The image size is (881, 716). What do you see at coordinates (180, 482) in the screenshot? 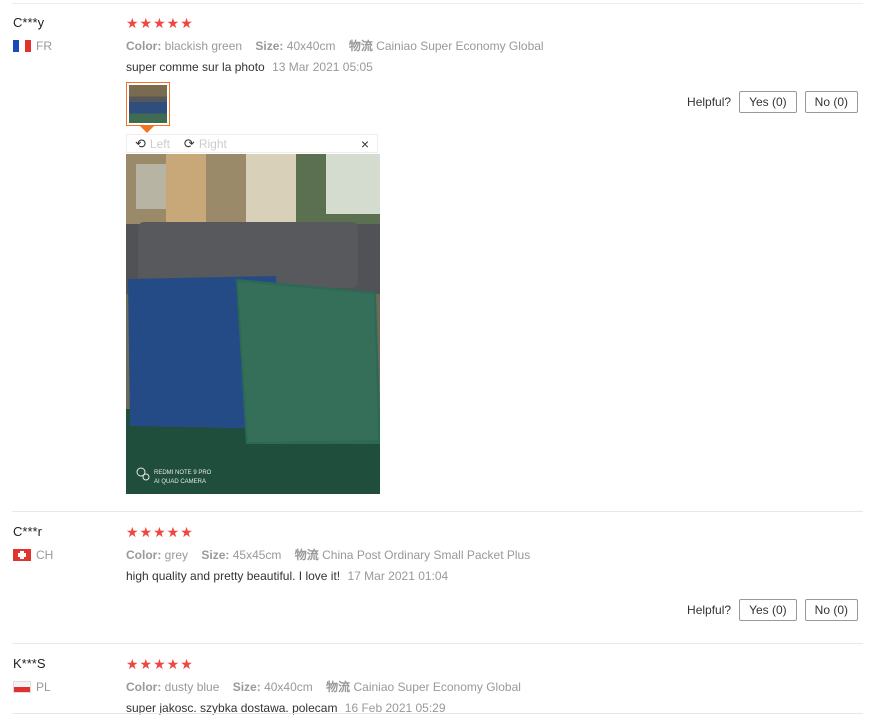
I see `photo-caption-line2: AI QUAD CAMERA` at bounding box center [180, 482].